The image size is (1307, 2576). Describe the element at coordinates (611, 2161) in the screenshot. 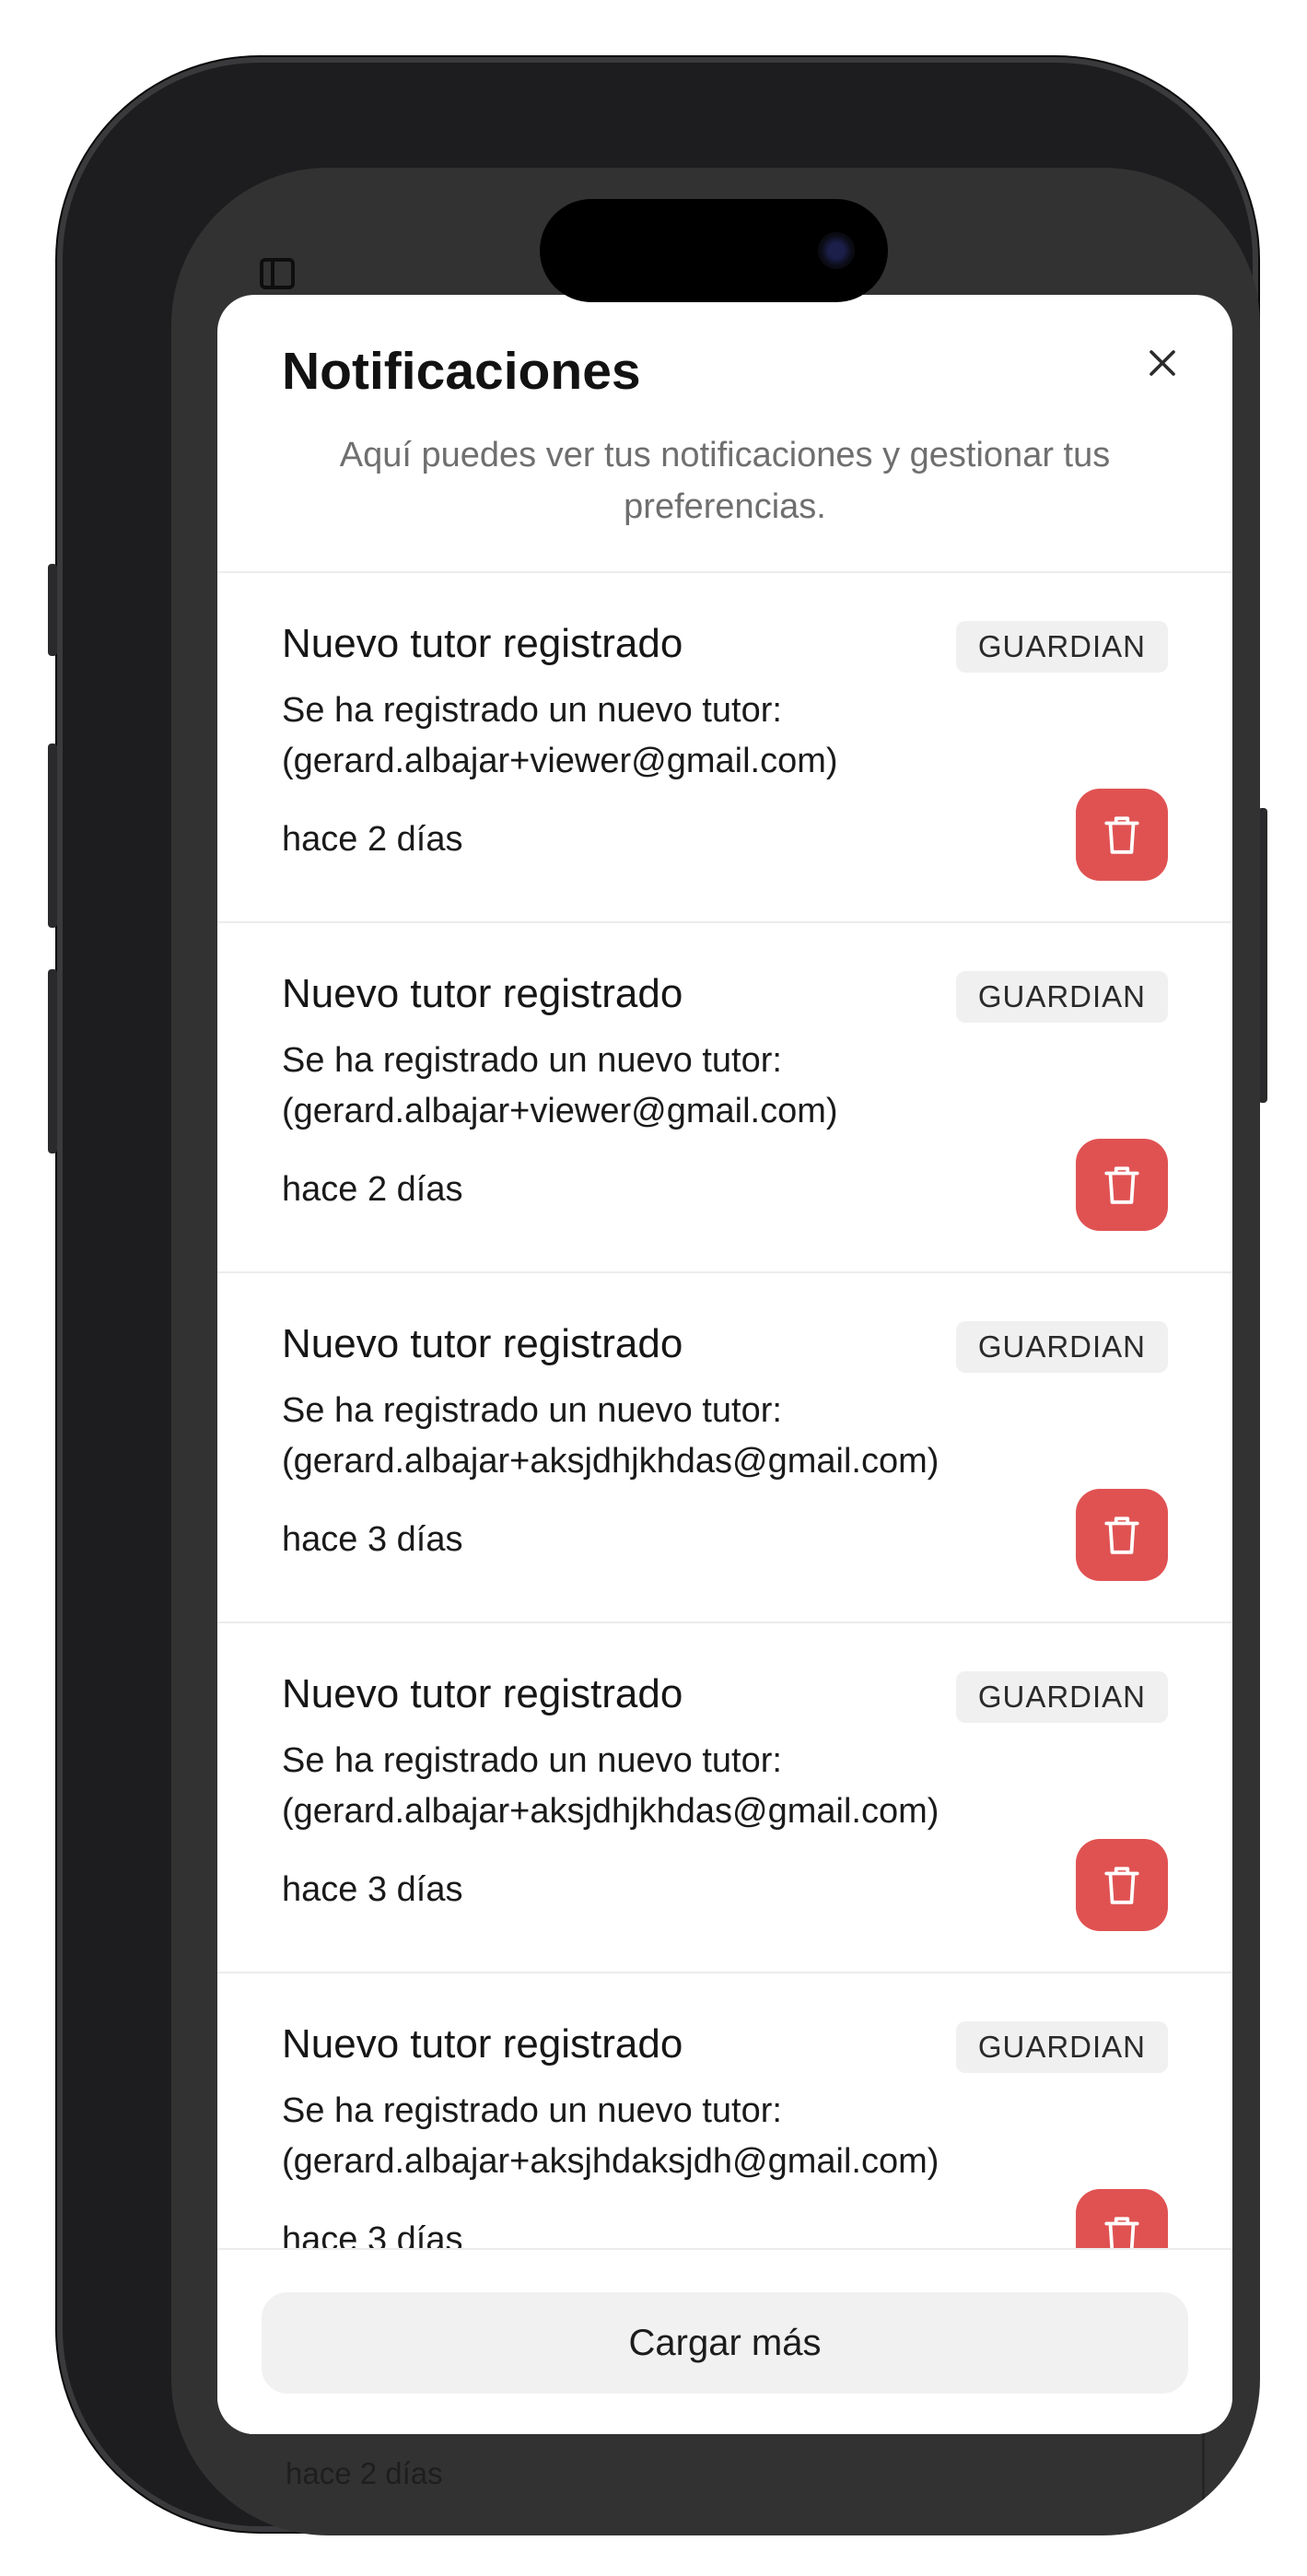

I see `notification-body-email: (gerard.albajar+aksjhdaksjdh@gmail.com)` at that location.